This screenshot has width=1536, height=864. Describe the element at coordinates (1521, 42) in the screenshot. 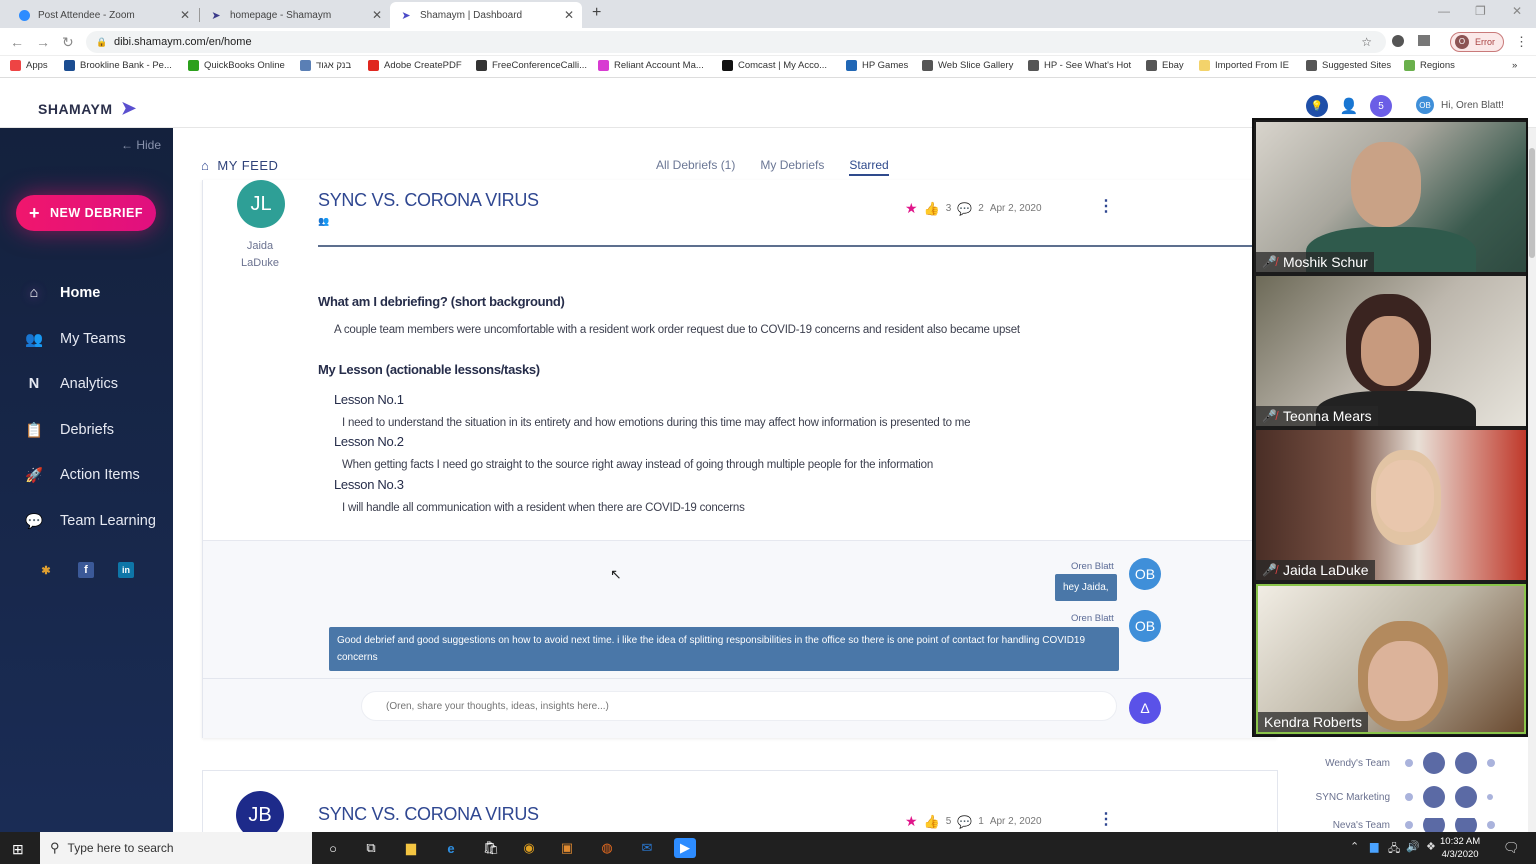

I see `browser-menu-icon: ⋮` at that location.